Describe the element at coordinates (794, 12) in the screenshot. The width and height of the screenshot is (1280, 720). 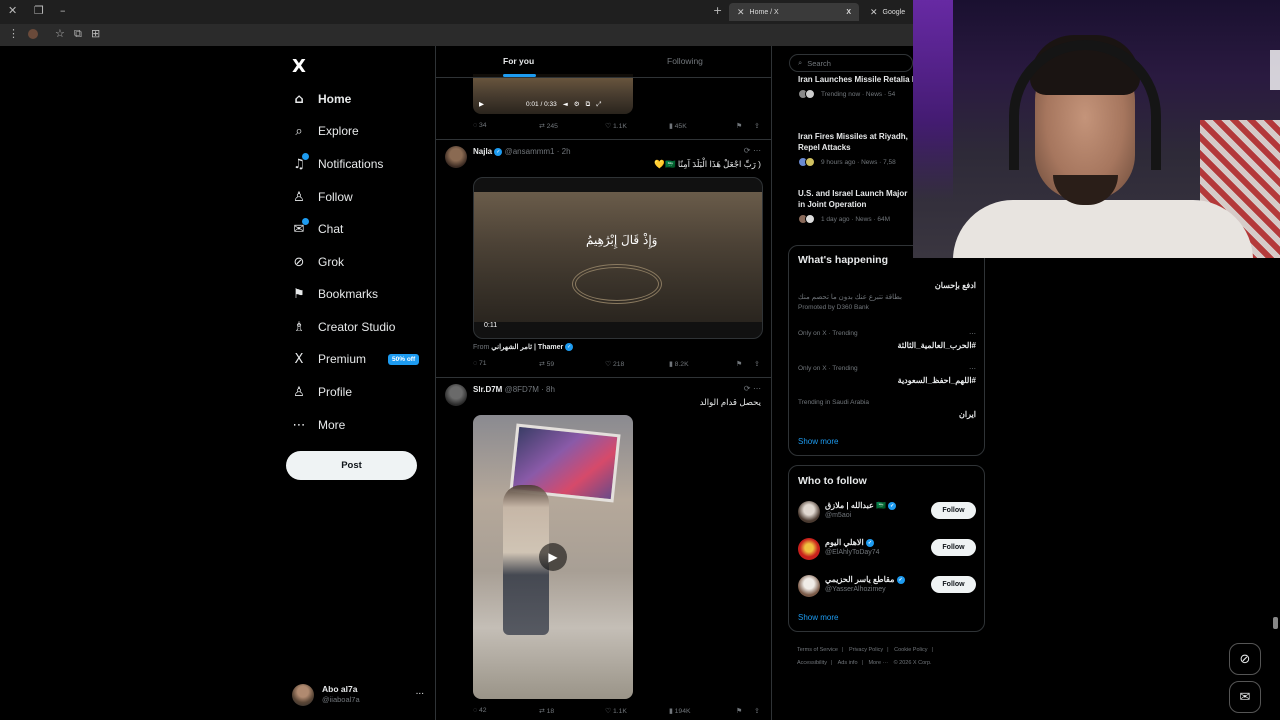
I see `tab-home-x: ✕ Home / X X` at that location.